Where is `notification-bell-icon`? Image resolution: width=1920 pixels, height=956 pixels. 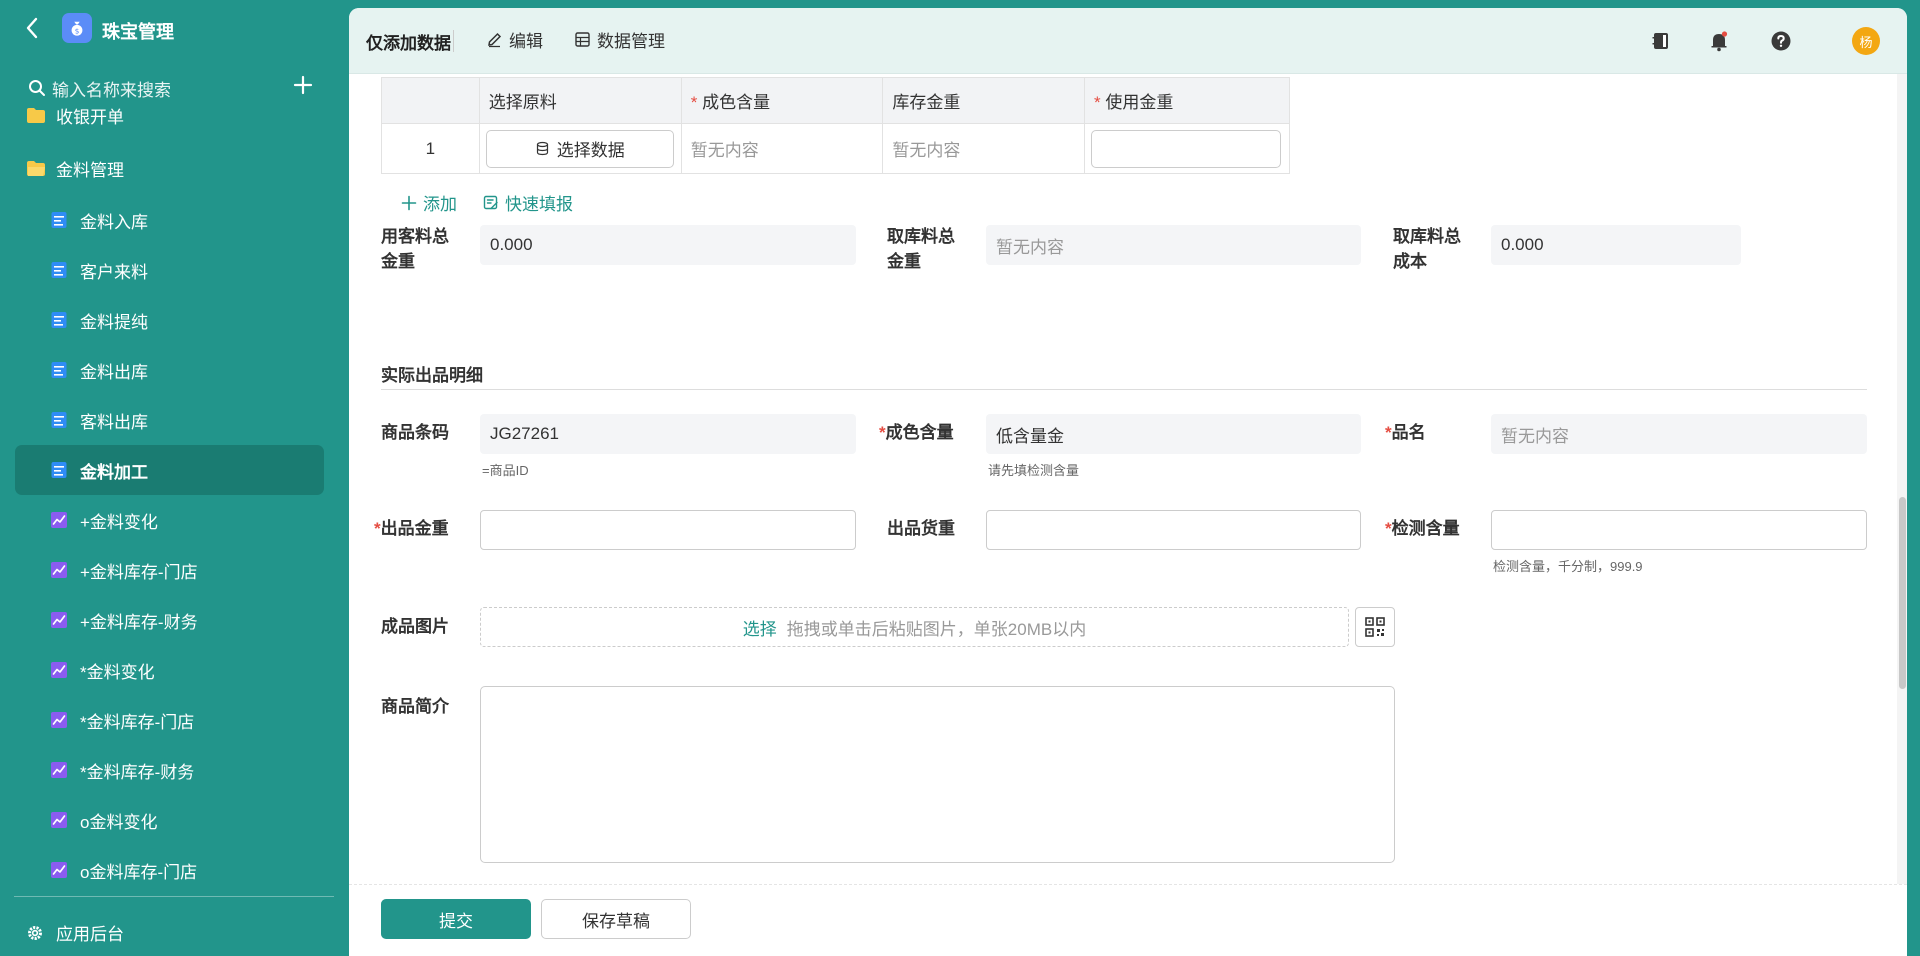 notification-bell-icon is located at coordinates (1719, 41).